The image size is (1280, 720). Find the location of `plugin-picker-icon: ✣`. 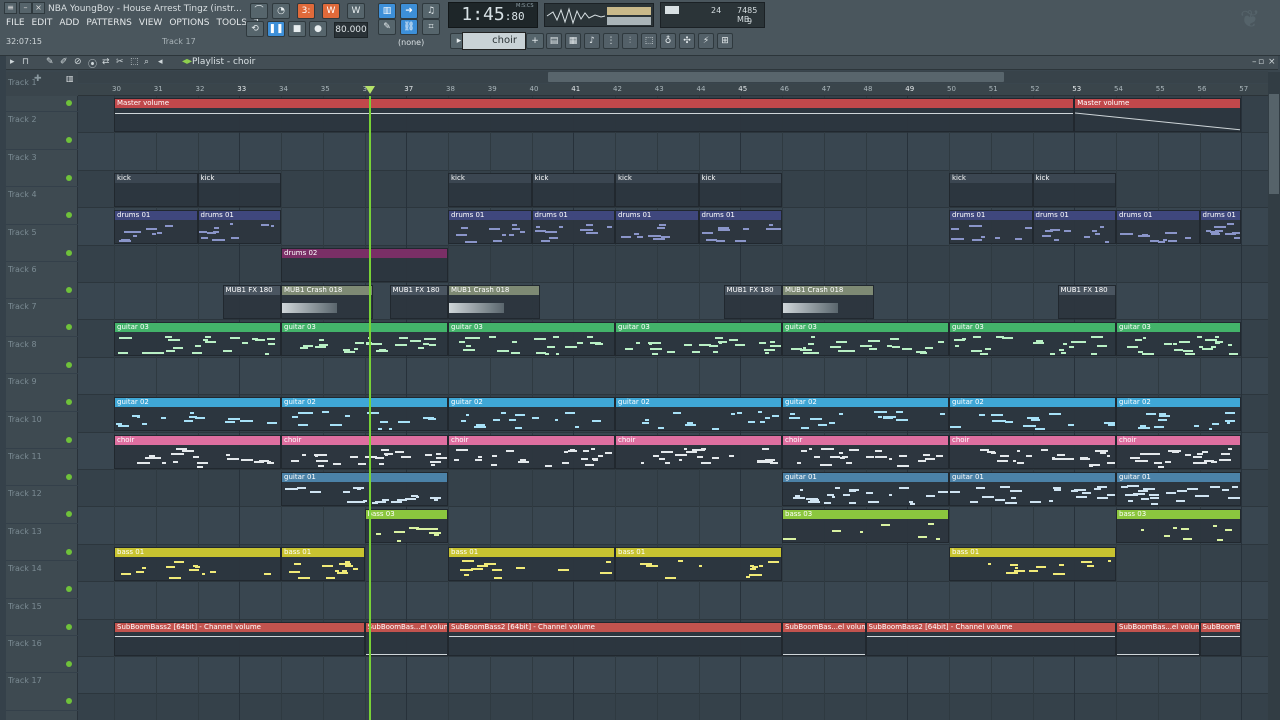

plugin-picker-icon: ✣ is located at coordinates (687, 41).